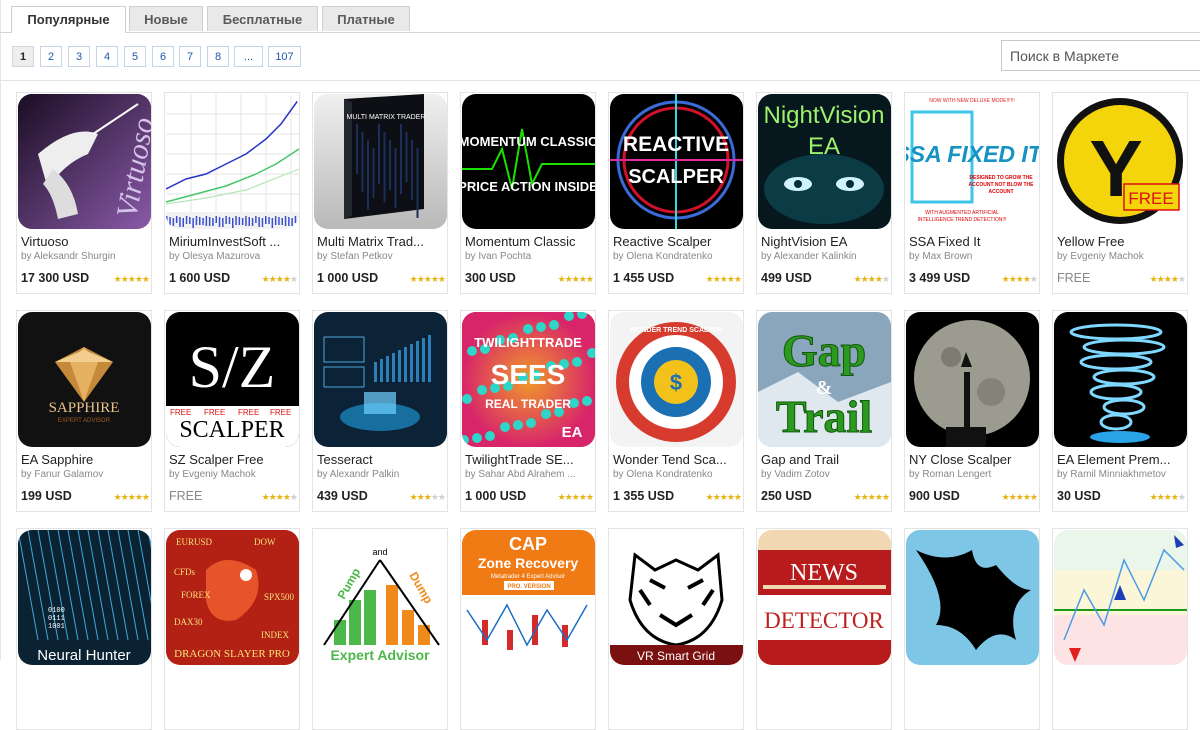 The width and height of the screenshot is (1200, 730). What do you see at coordinates (528, 186) in the screenshot?
I see `svg-text: PRICE ACTION INSIDE` at bounding box center [528, 186].